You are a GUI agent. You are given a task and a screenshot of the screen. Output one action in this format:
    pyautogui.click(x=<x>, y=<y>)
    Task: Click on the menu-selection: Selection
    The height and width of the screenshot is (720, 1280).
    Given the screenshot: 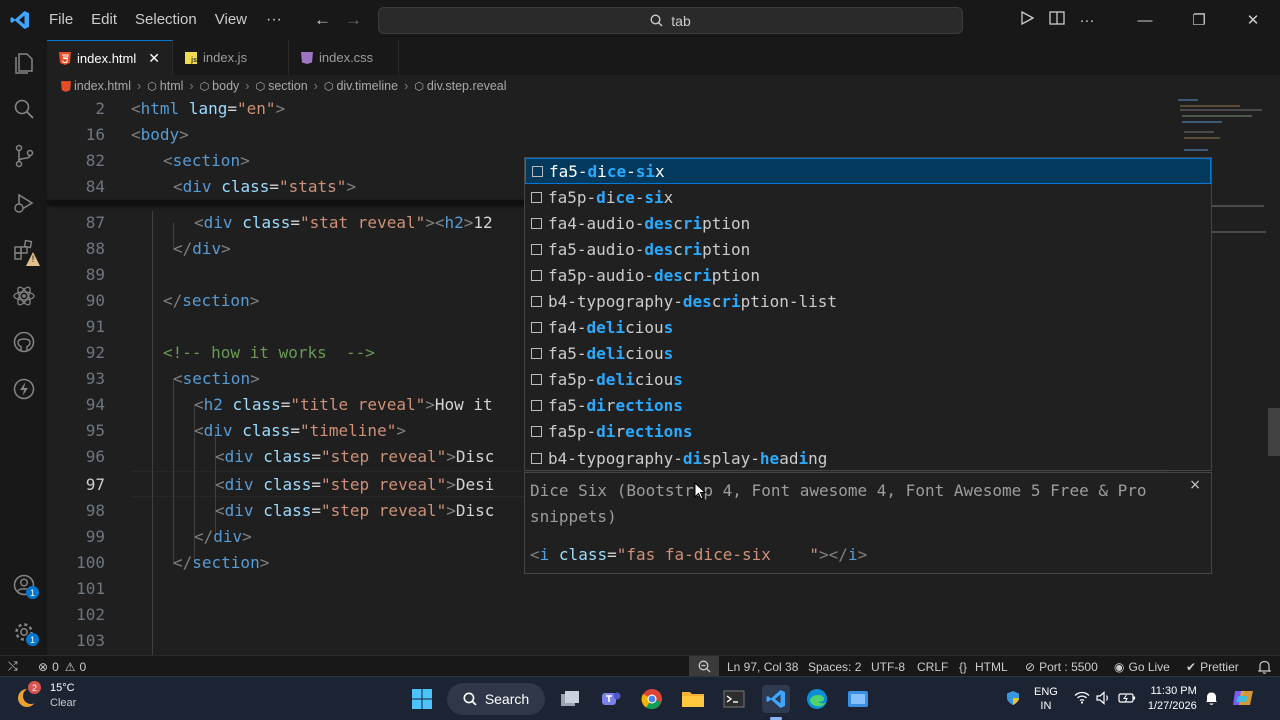 What is the action you would take?
    pyautogui.click(x=166, y=20)
    